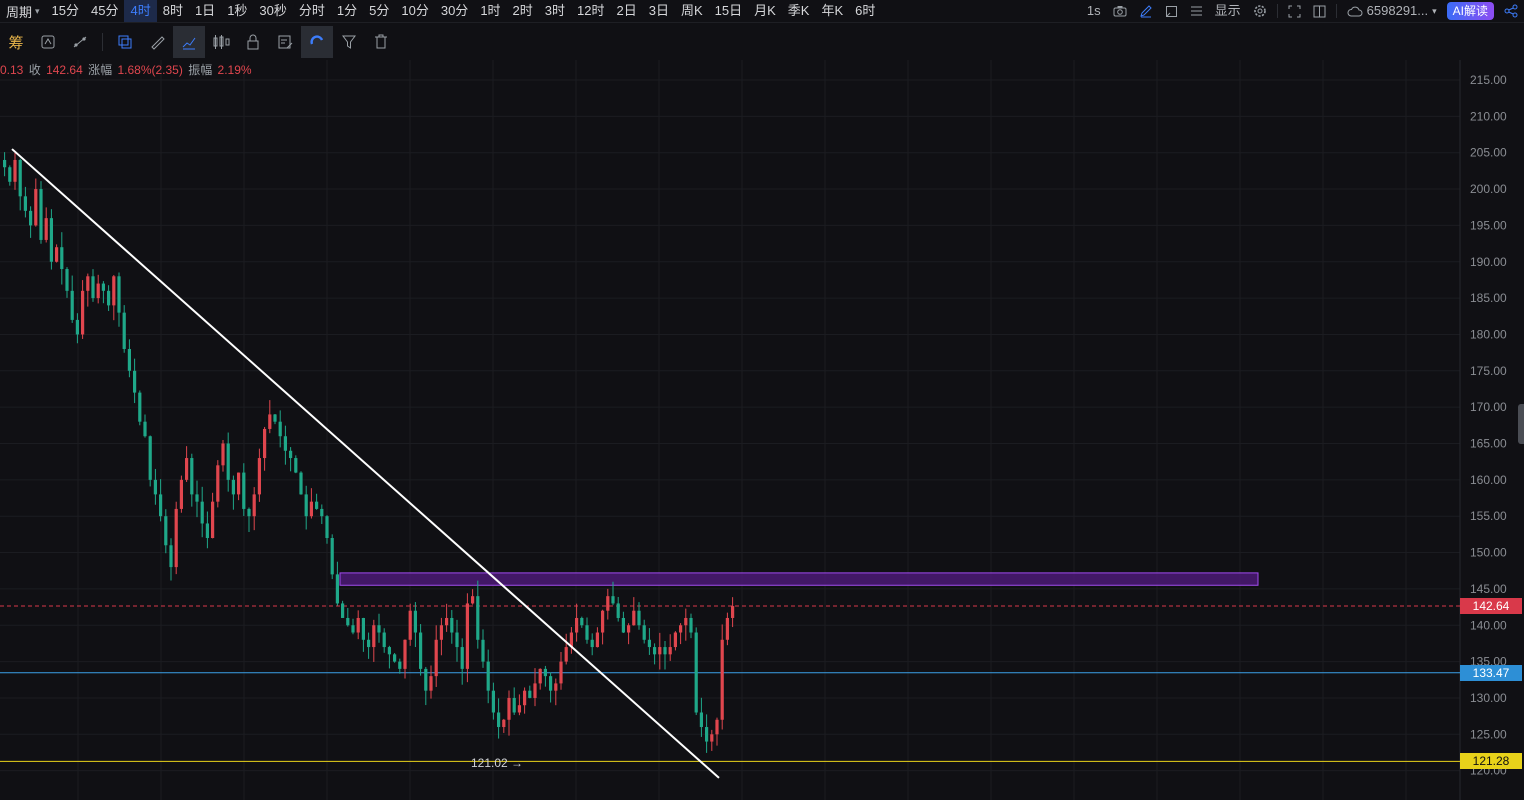 The height and width of the screenshot is (800, 1524). I want to click on display-button: 显示, so click(1228, 11).